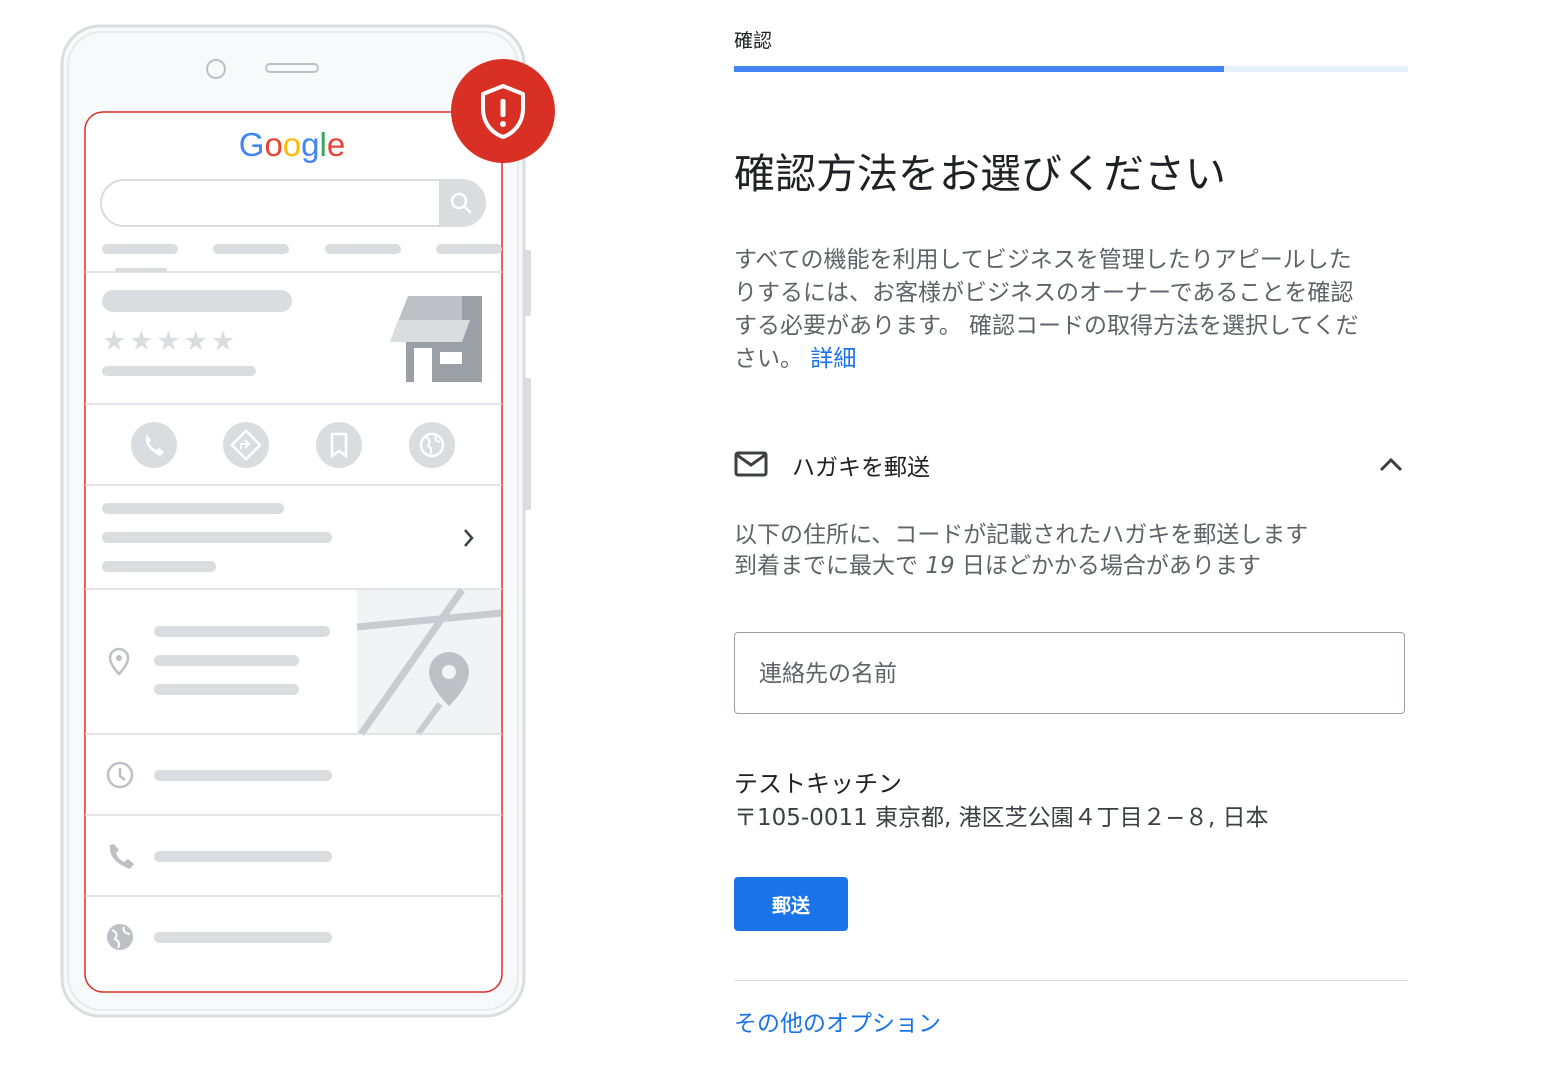 The width and height of the screenshot is (1543, 1071). Describe the element at coordinates (170, 341) in the screenshot. I see `rating-stars: ★★★★★` at that location.